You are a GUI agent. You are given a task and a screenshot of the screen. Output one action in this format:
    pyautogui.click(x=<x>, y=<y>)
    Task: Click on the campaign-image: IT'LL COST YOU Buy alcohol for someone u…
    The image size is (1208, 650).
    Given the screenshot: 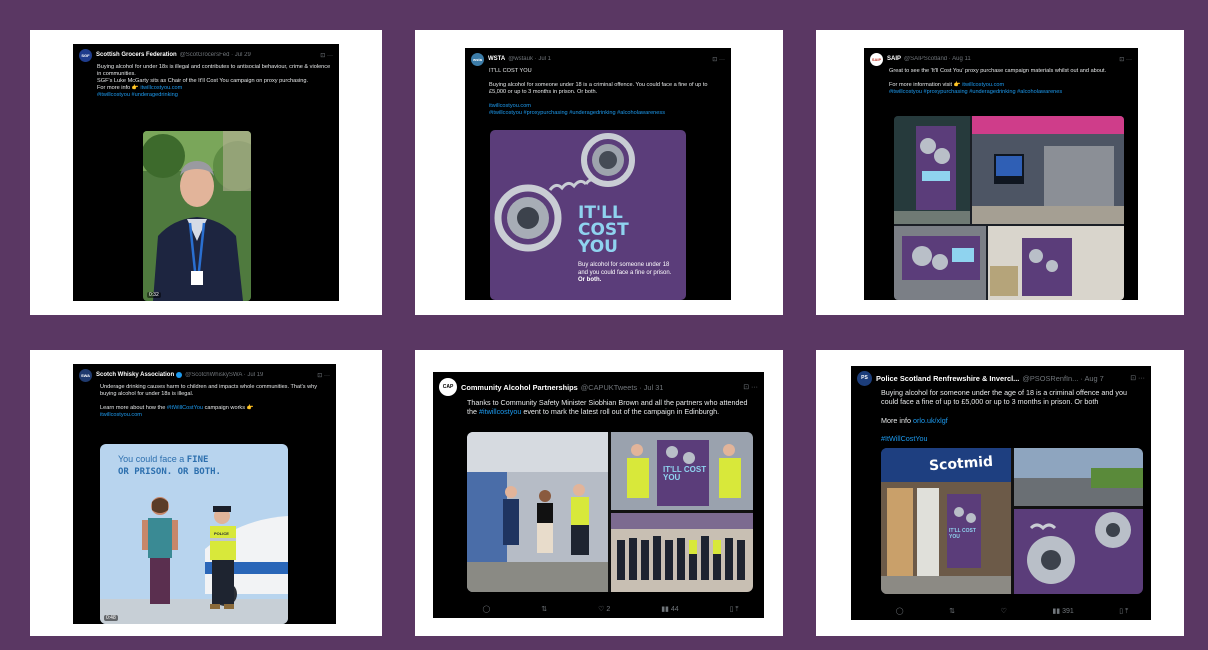 What is the action you would take?
    pyautogui.click(x=588, y=215)
    